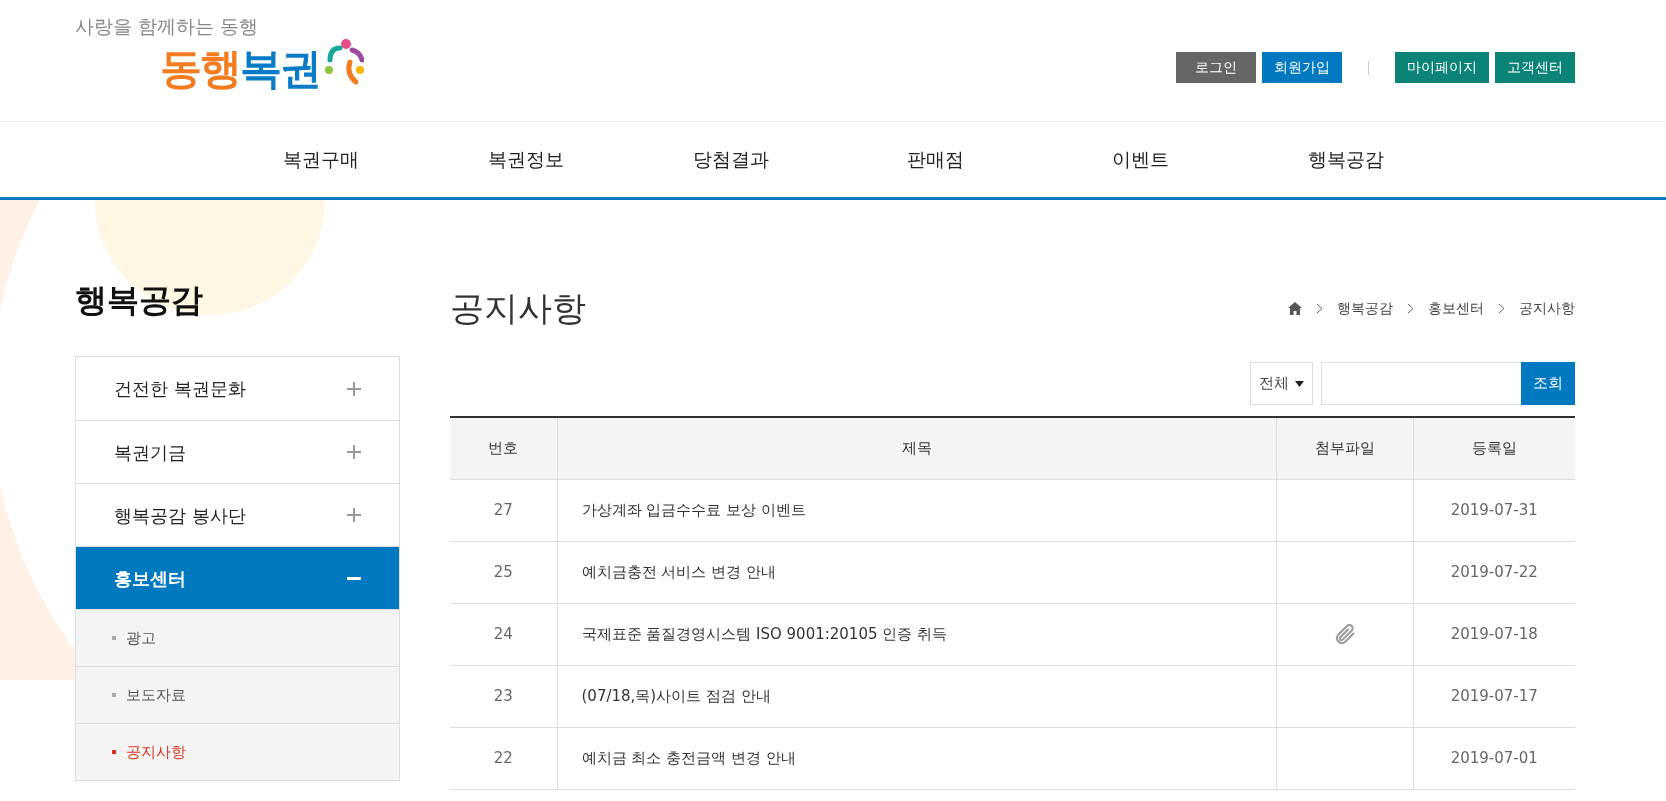  I want to click on logo-text: 동행복권, so click(240, 68).